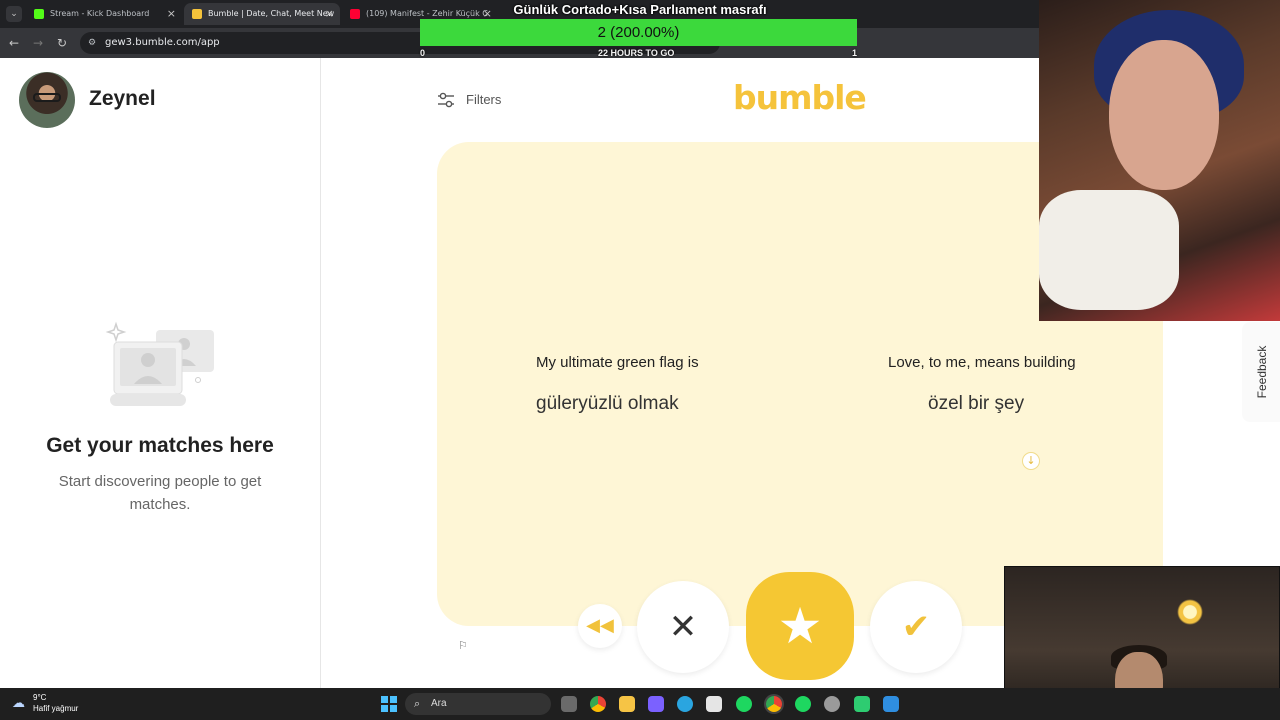 This screenshot has height=720, width=1280. I want to click on taskbar-search-placeholder: Ara, so click(439, 703).